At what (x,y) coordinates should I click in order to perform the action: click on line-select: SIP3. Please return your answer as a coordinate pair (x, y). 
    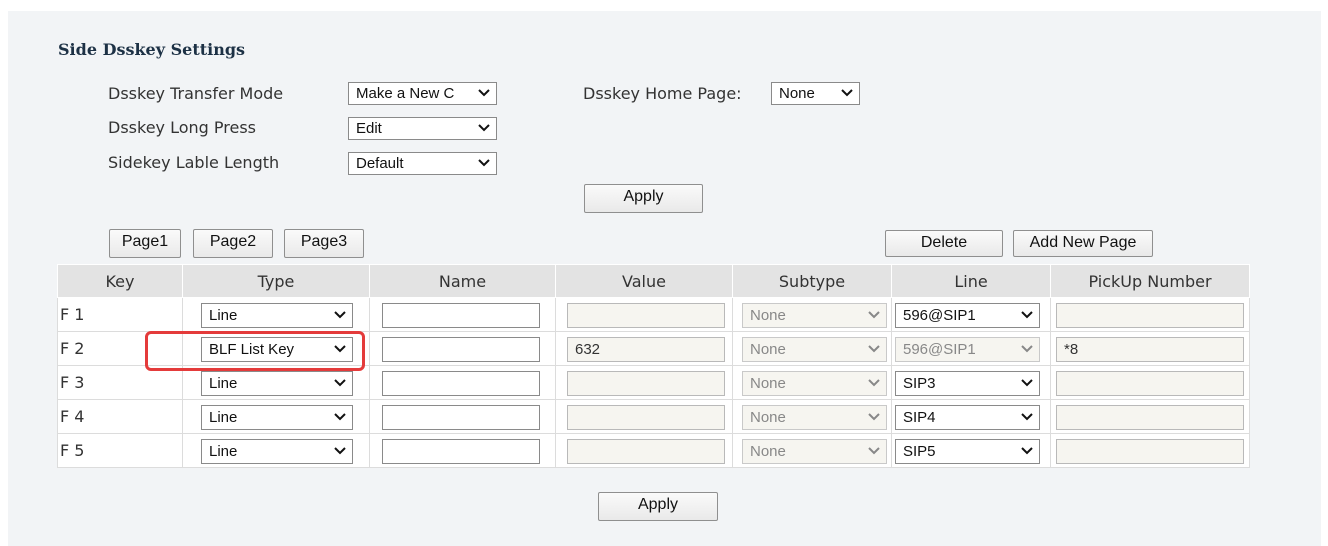
    Looking at the image, I should click on (967, 383).